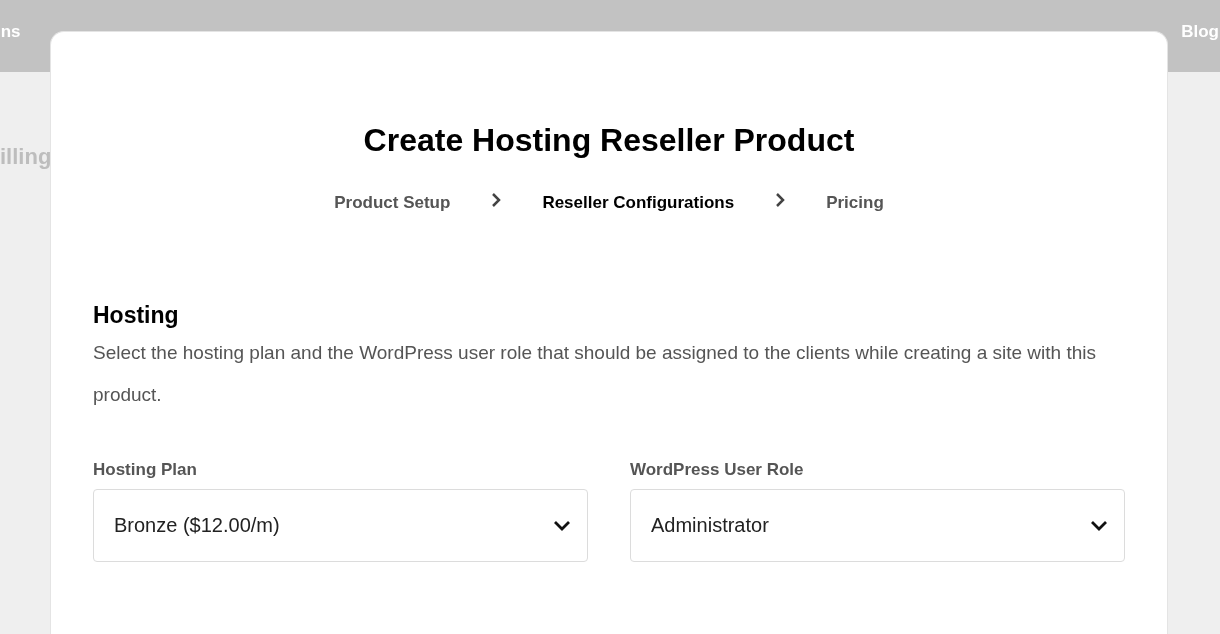 The width and height of the screenshot is (1220, 634). Describe the element at coordinates (136, 315) in the screenshot. I see `section-title: Hosting` at that location.